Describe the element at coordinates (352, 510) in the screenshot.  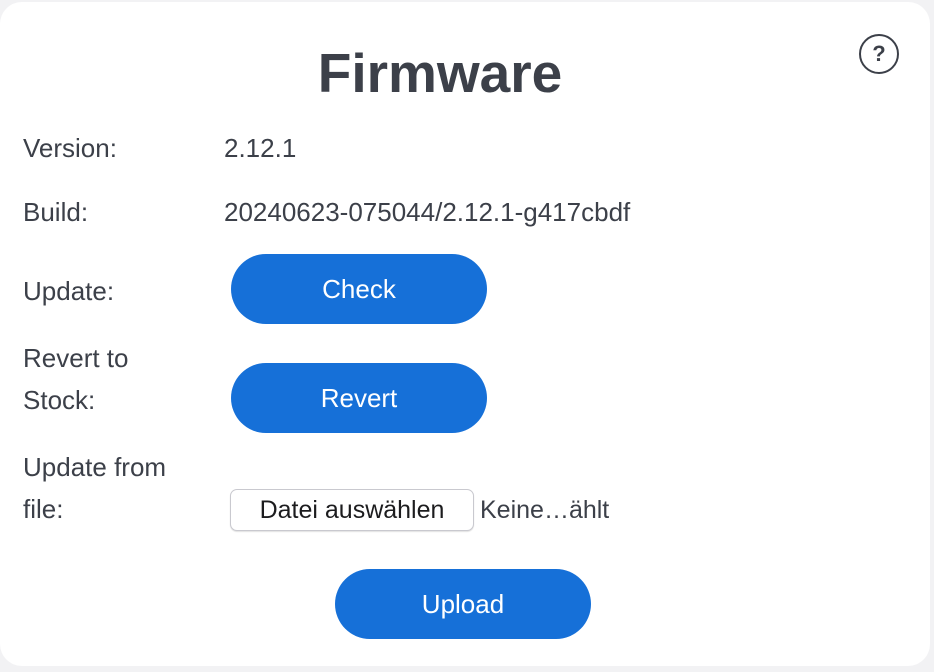
I see `choose-file-button: Datei auswählen` at that location.